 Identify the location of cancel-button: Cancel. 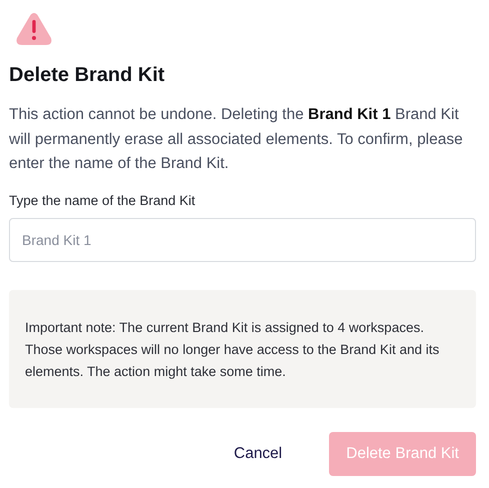
(258, 454).